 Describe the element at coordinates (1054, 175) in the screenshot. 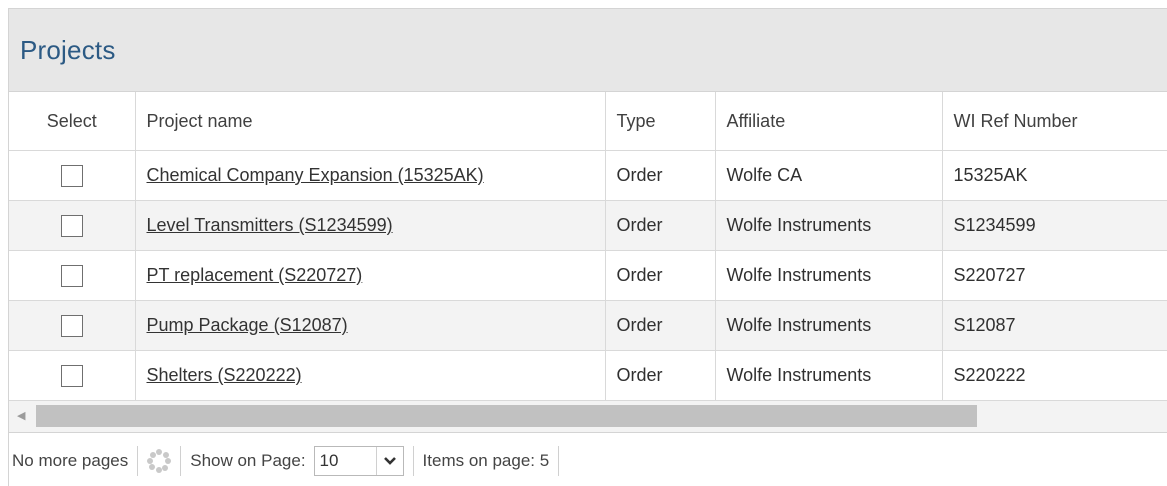

I see `ref-number-cell: 15325AK` at that location.